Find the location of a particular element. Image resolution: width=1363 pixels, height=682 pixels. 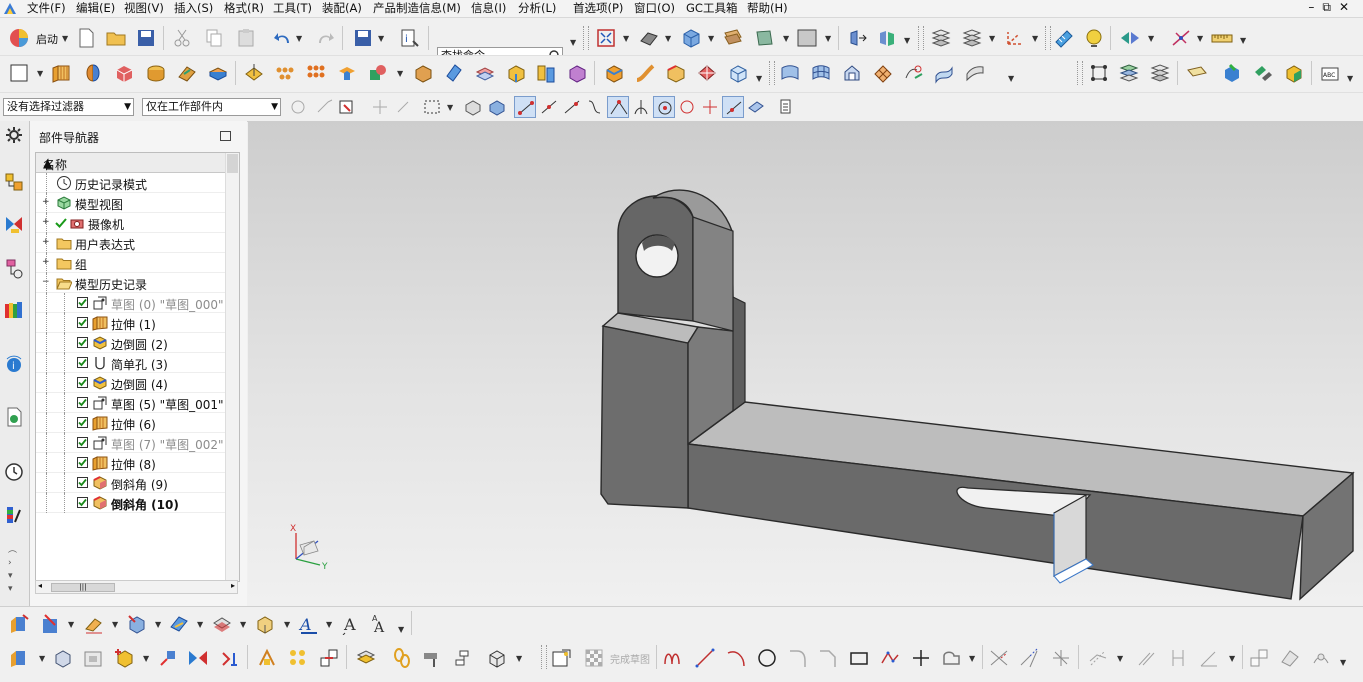

general-selection-icon is located at coordinates (347, 107).